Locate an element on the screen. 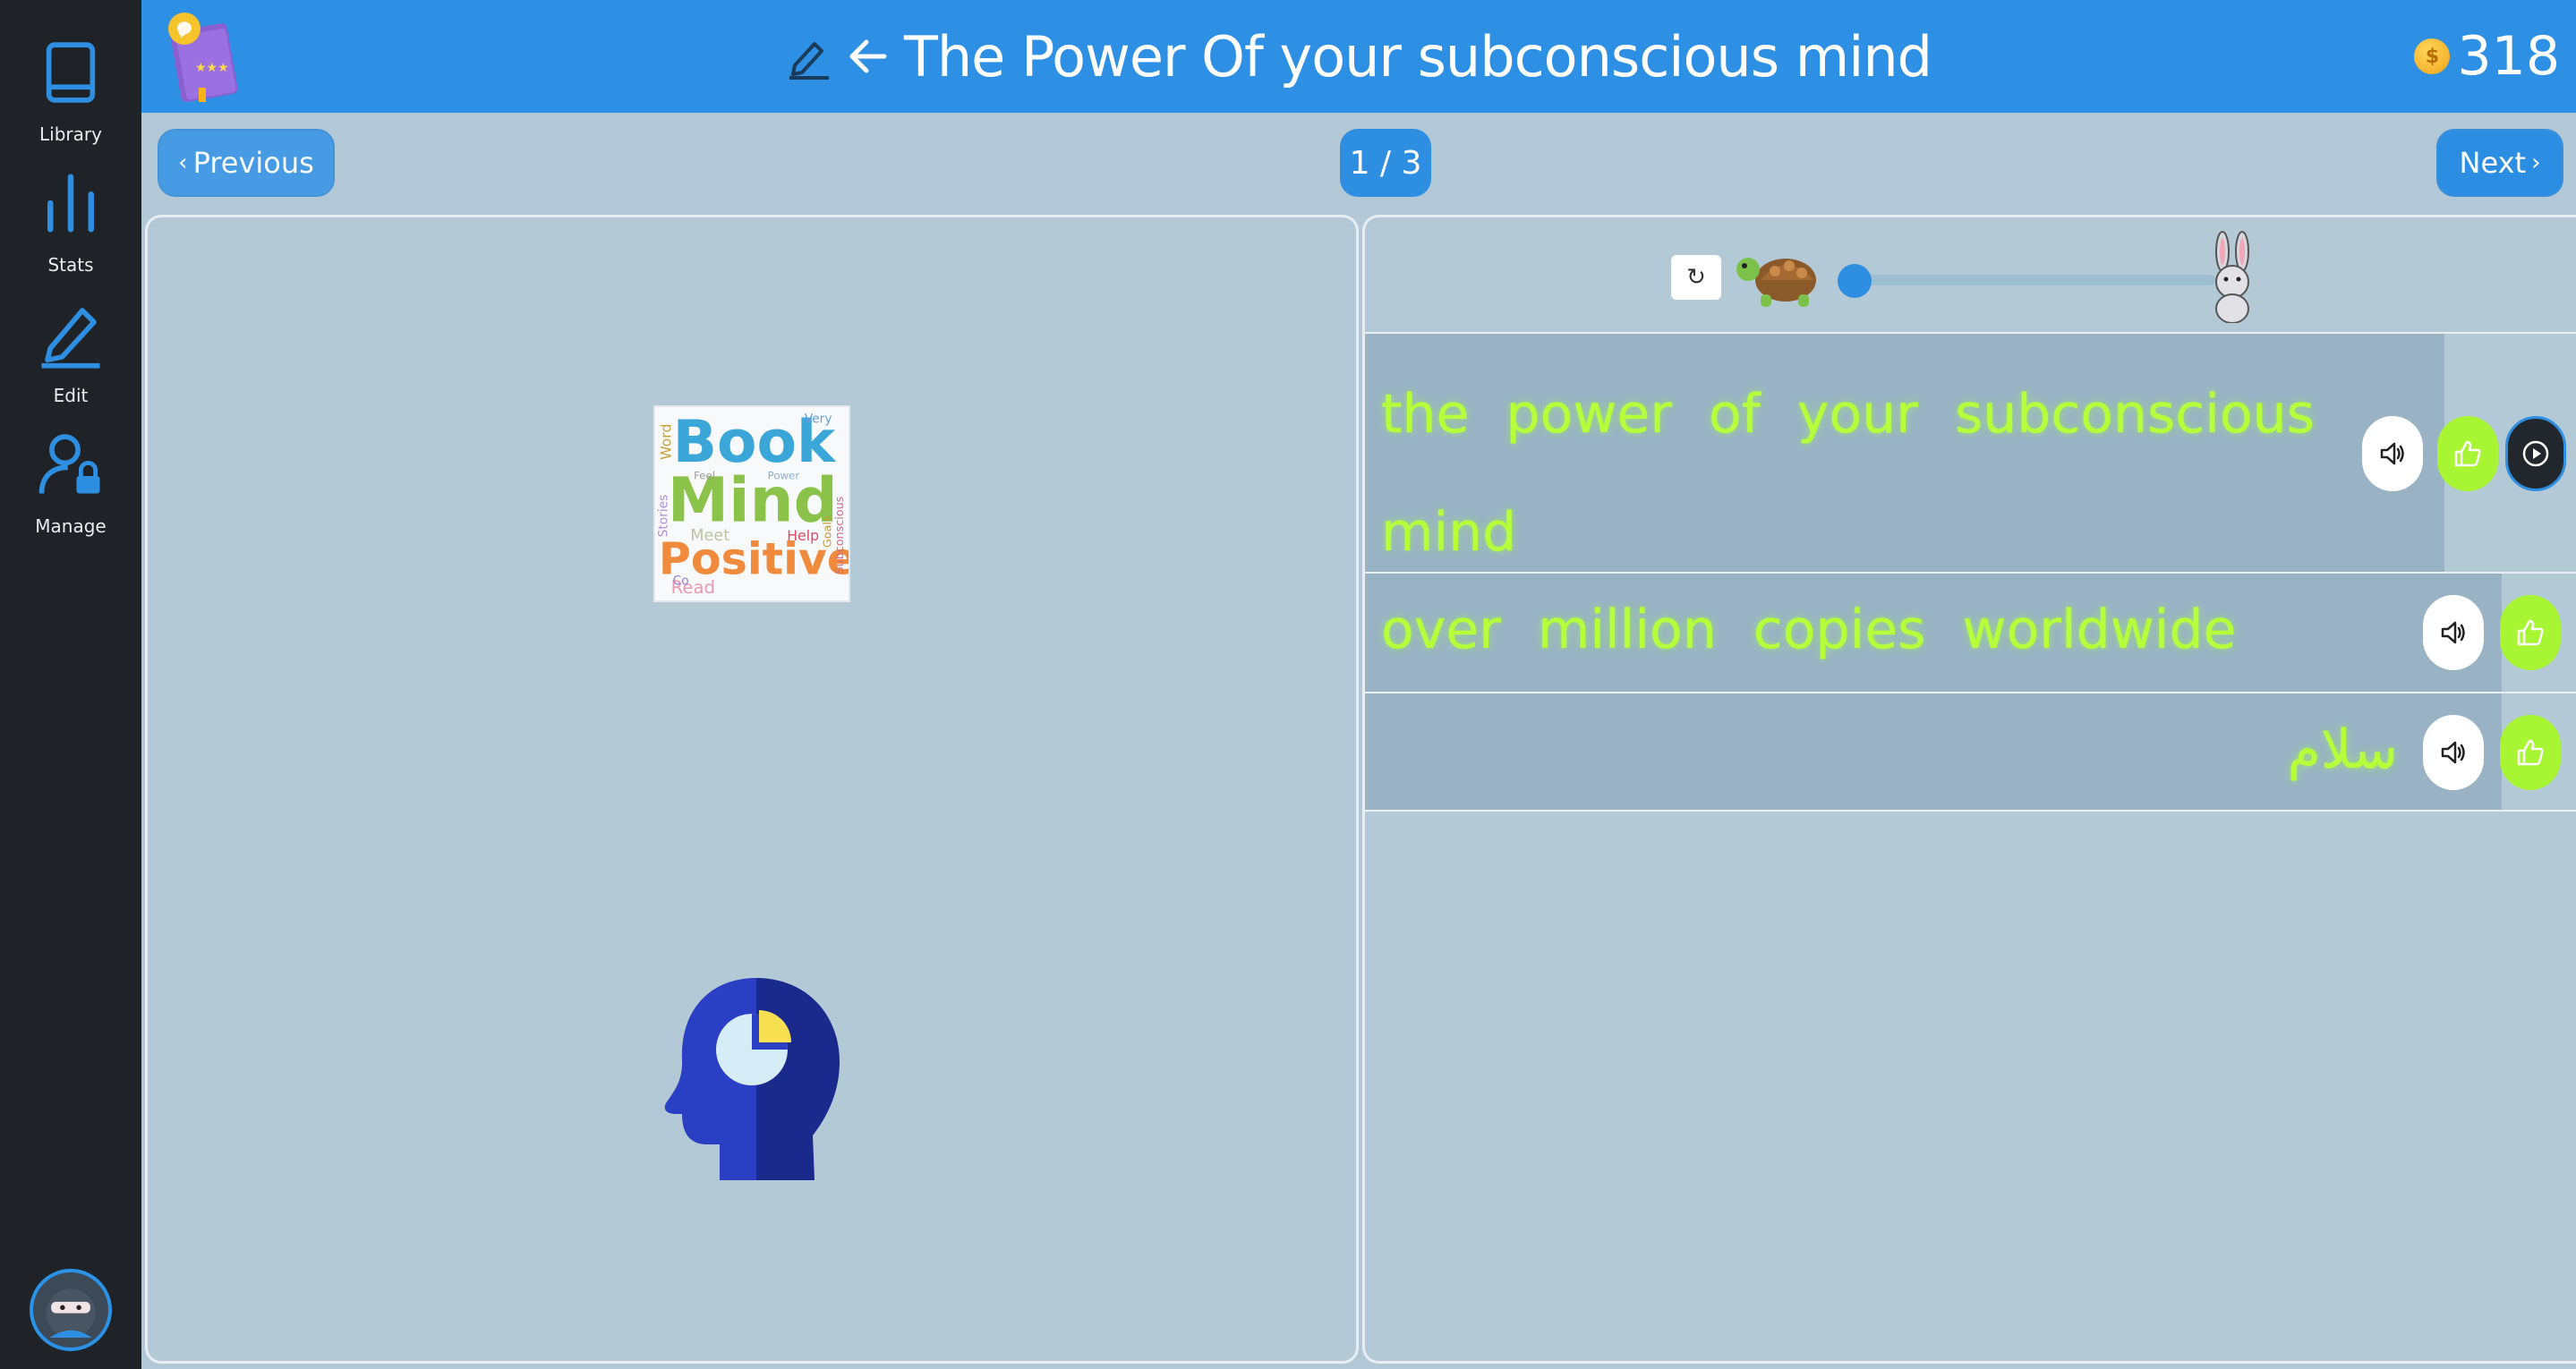  next-label: Next is located at coordinates (2493, 163).